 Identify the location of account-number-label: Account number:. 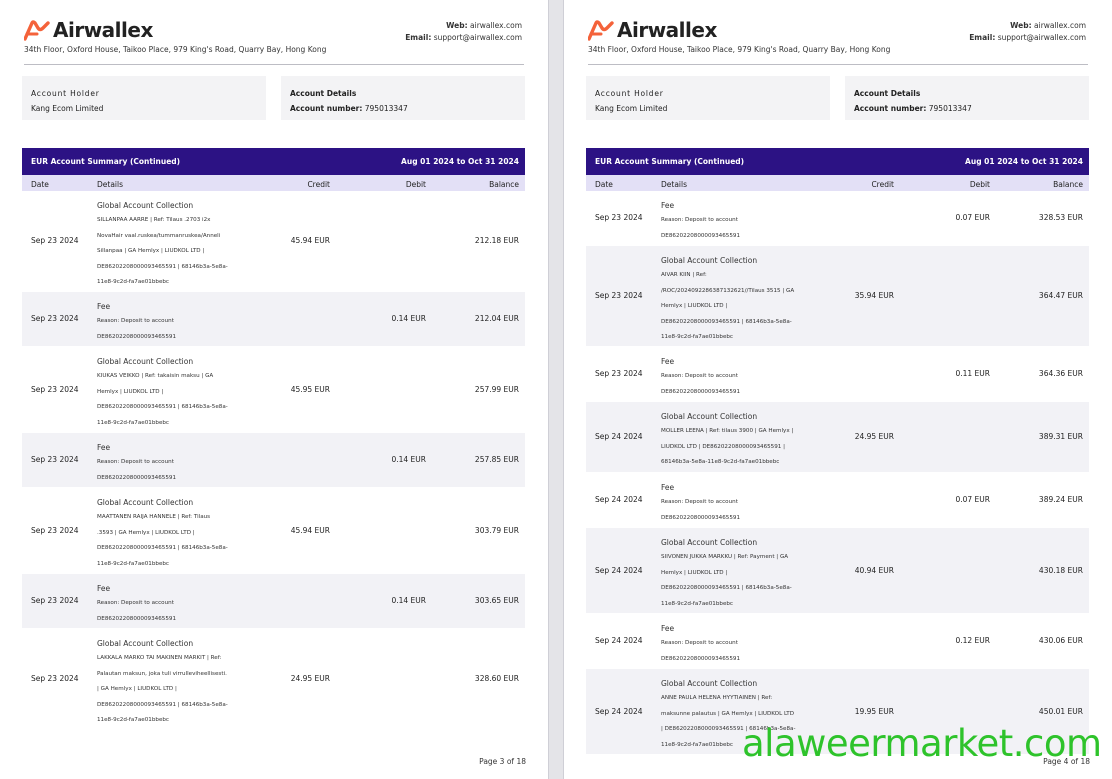
(890, 108).